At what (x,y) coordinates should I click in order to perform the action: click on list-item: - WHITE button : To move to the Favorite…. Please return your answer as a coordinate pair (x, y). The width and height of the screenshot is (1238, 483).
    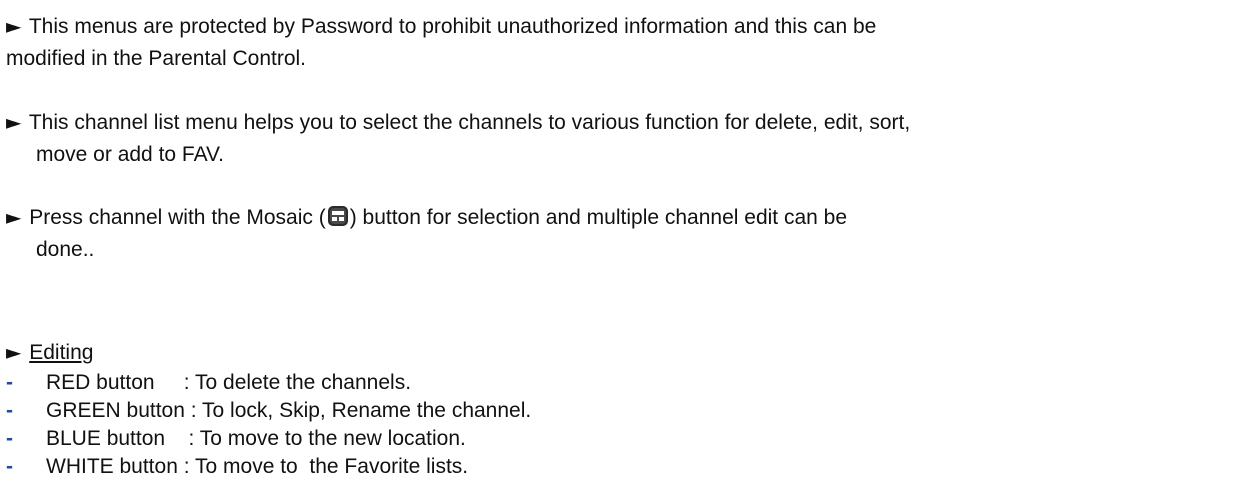
    Looking at the image, I should click on (268, 467).